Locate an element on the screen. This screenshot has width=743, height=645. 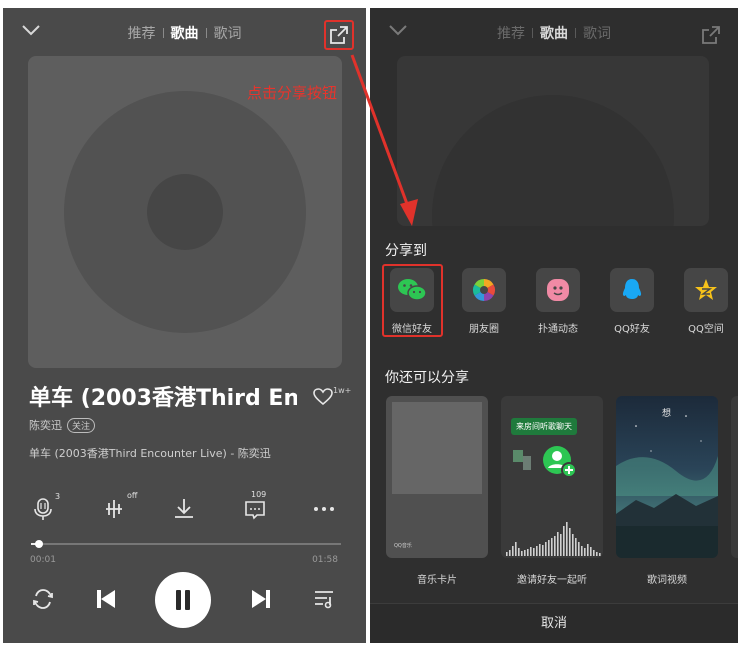
previous-button is located at coordinates (106, 599).